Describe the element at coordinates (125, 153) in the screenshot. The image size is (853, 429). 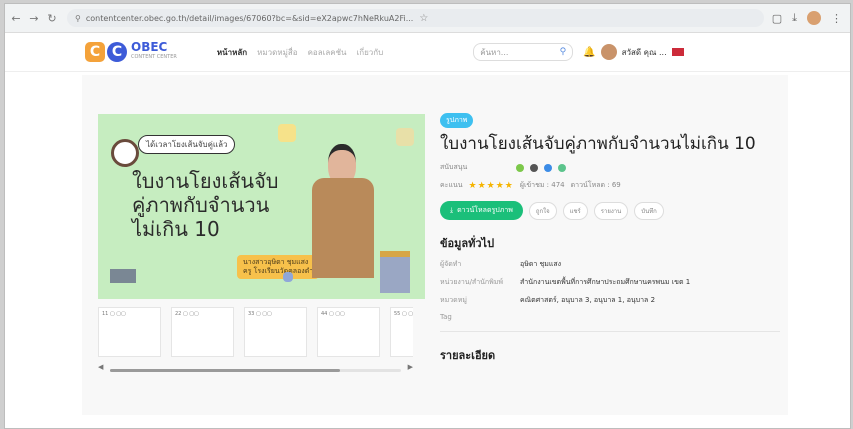
I see `clock-icon` at that location.